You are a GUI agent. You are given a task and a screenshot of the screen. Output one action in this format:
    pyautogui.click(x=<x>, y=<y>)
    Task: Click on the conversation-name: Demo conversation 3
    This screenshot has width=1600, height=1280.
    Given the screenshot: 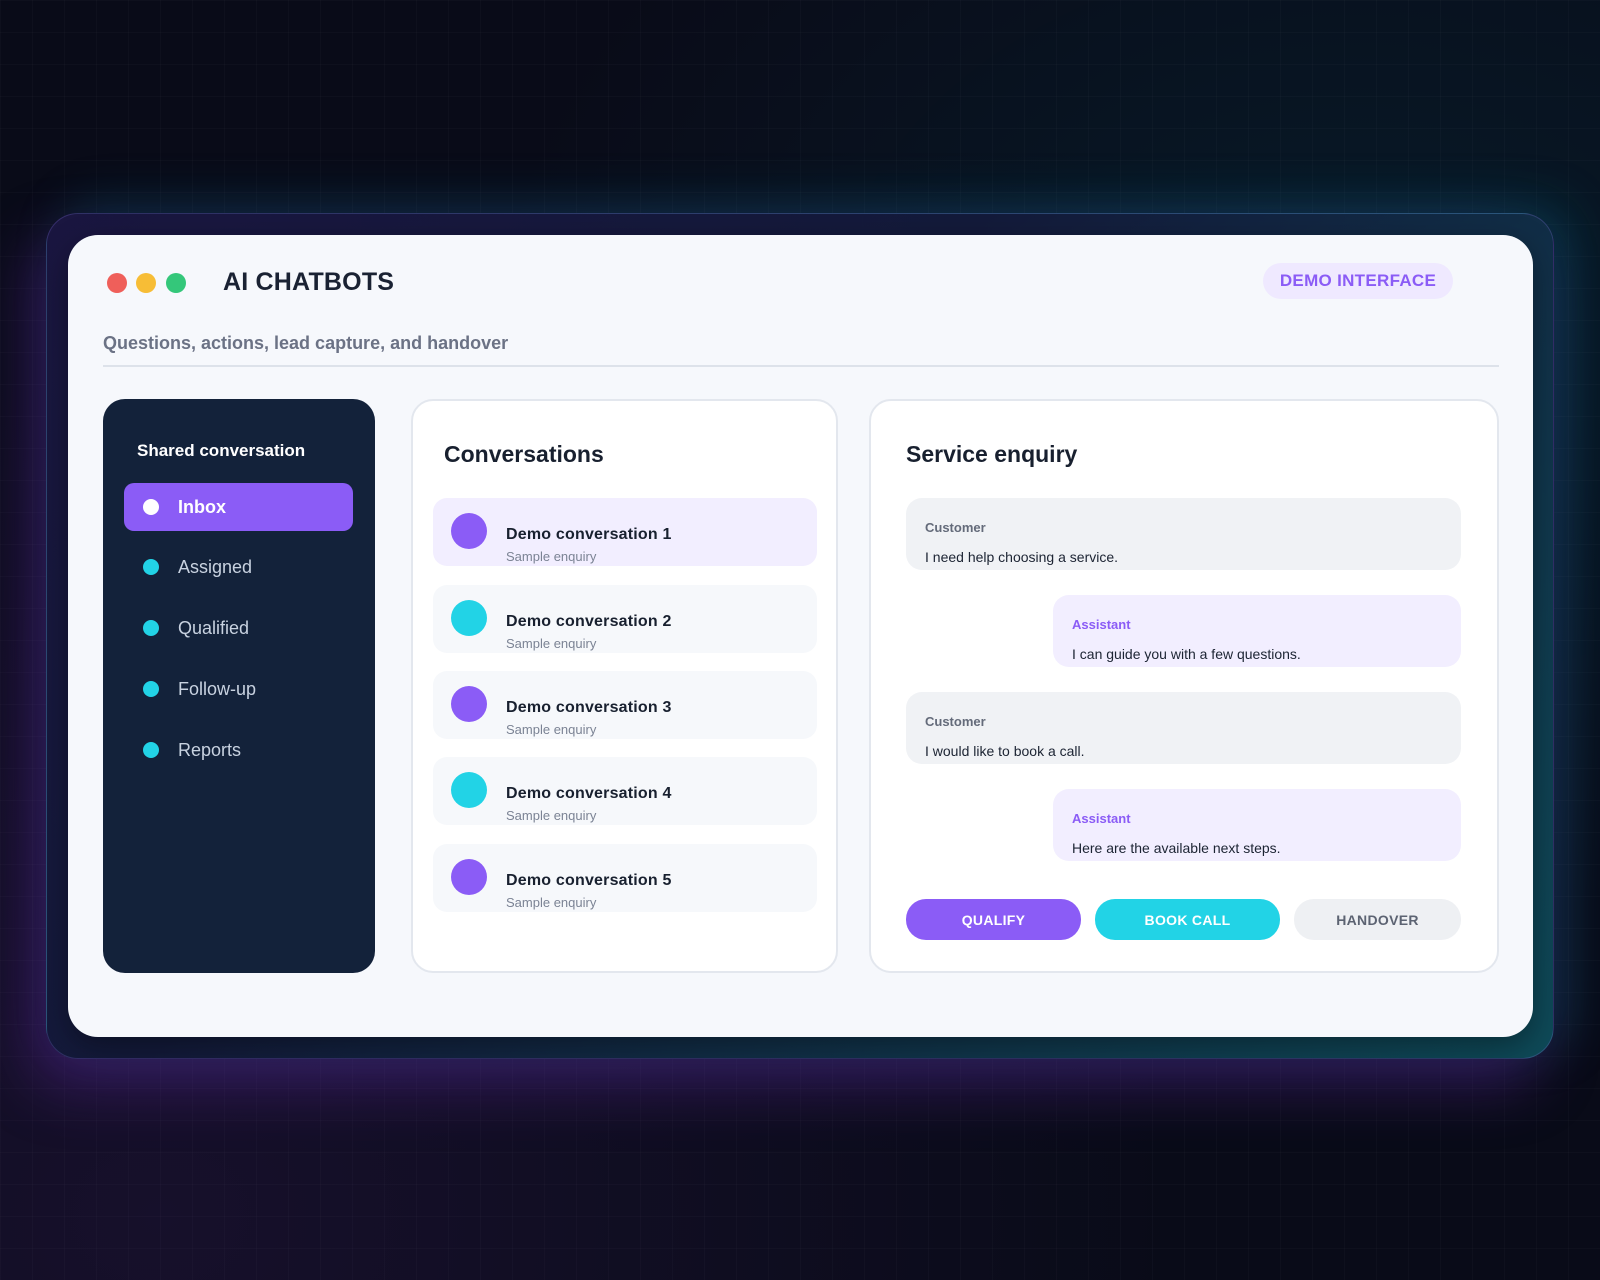 What is the action you would take?
    pyautogui.click(x=589, y=707)
    